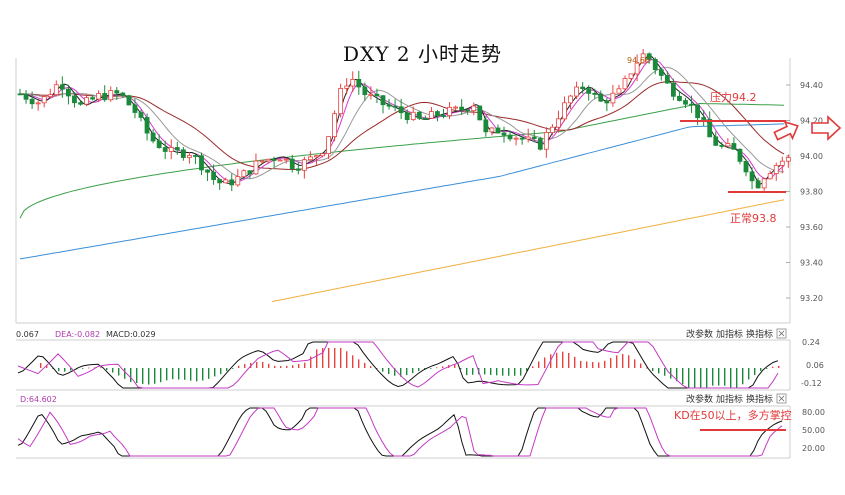 The image size is (845, 495). What do you see at coordinates (759, 334) in the screenshot?
I see `macd-button-switch: 换指标` at bounding box center [759, 334].